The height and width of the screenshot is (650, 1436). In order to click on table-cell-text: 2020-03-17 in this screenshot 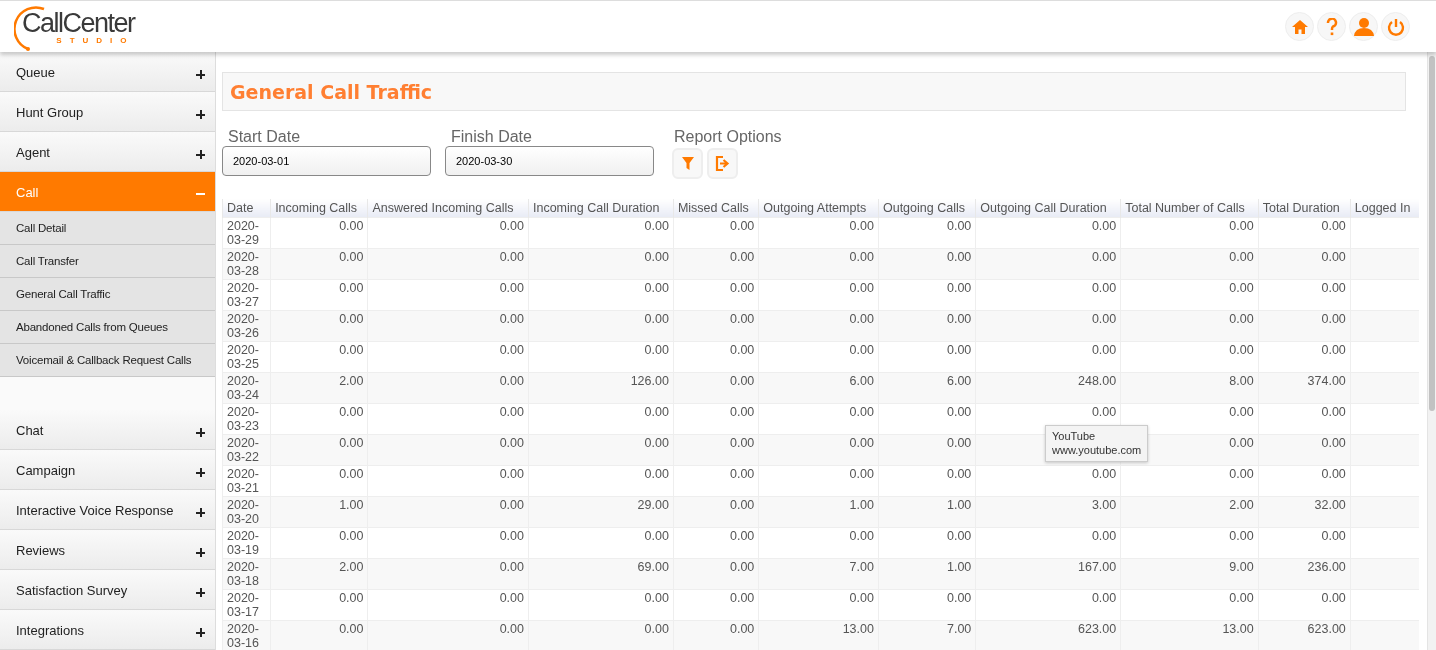, I will do `click(243, 605)`.